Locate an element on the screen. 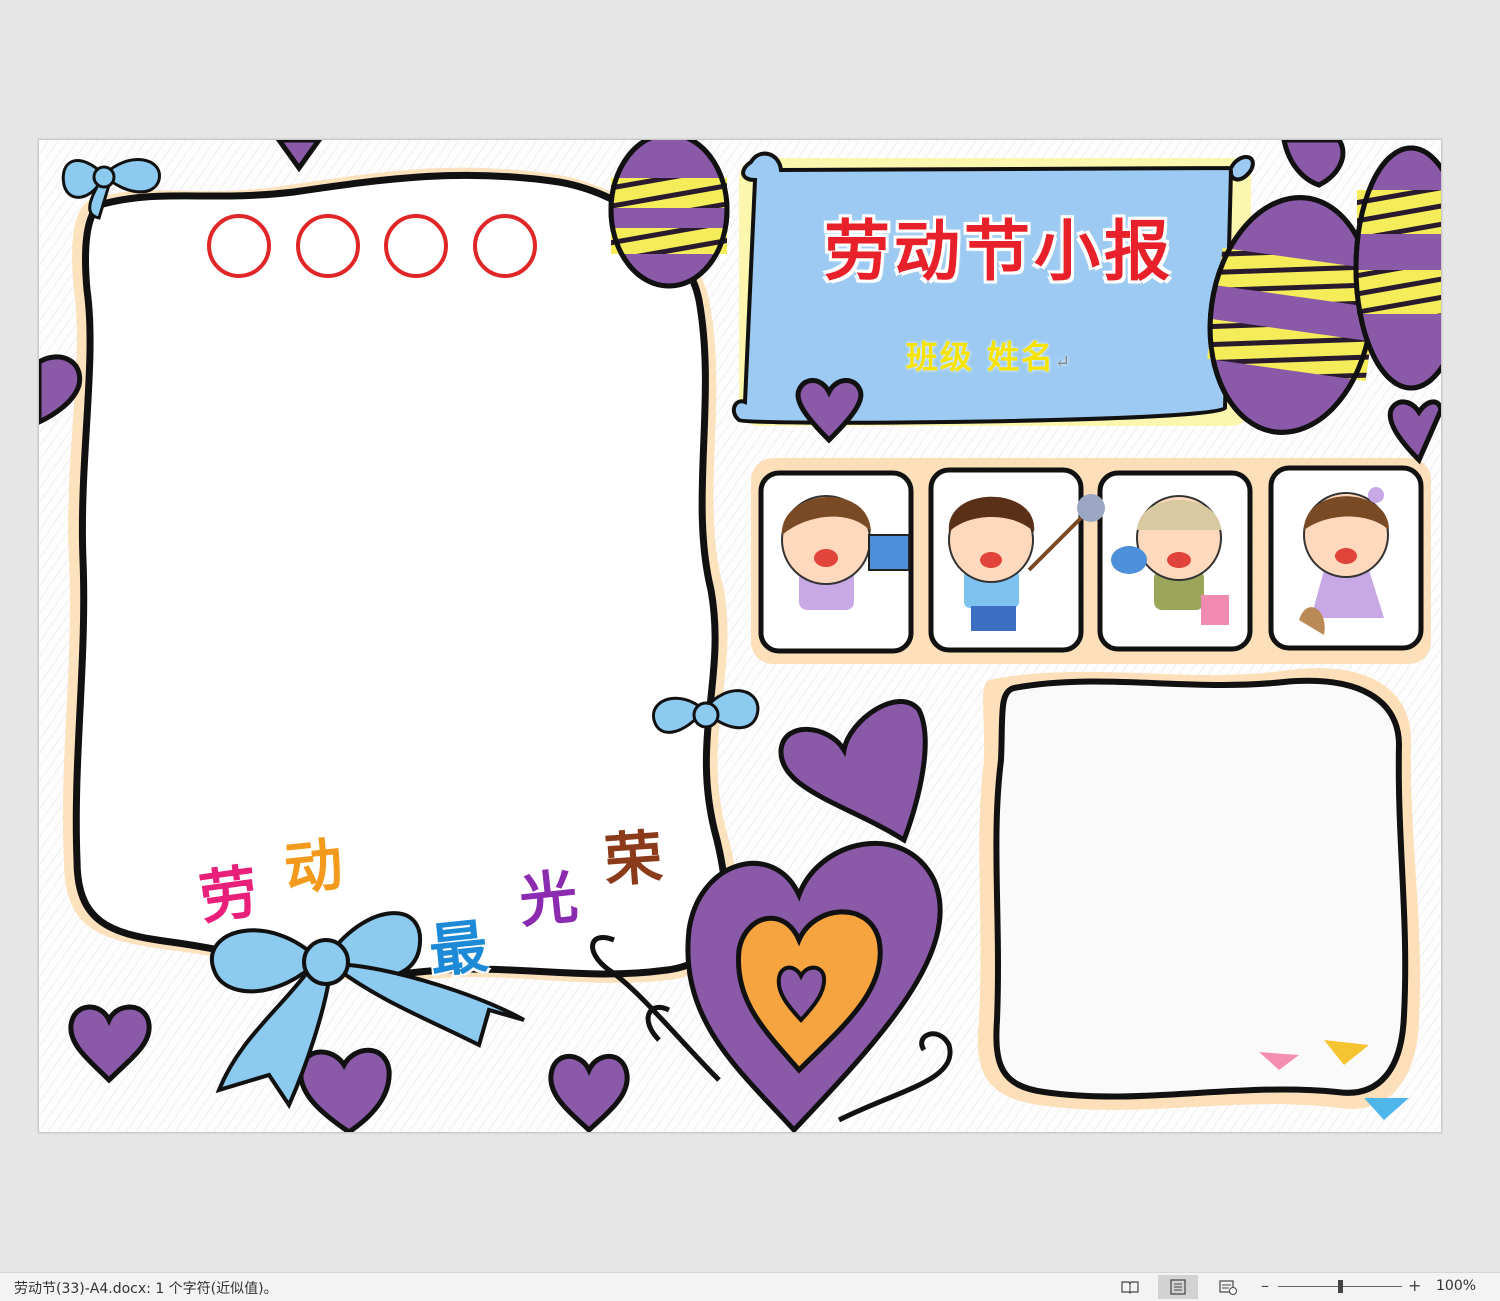 This screenshot has height=1301, width=1500. web-layout-icon is located at coordinates (1228, 1287).